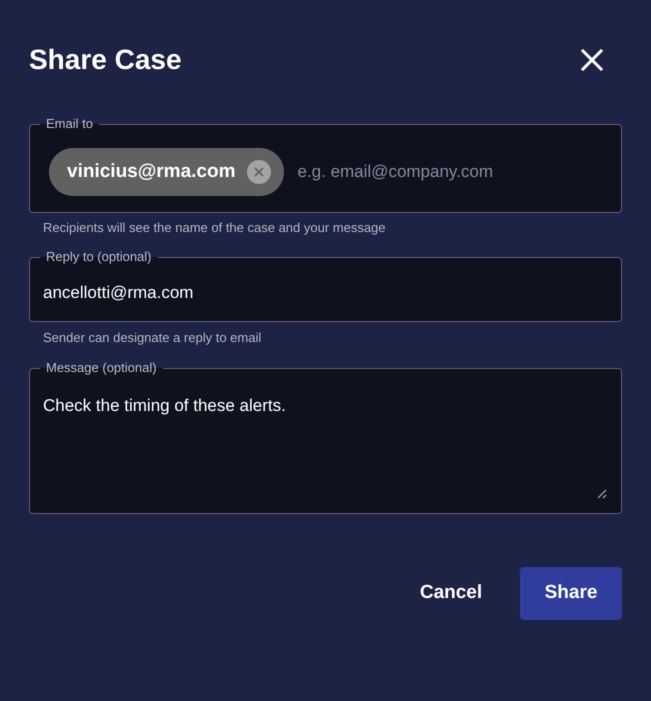 Image resolution: width=651 pixels, height=701 pixels. Describe the element at coordinates (151, 172) in the screenshot. I see `chip-label: vinicius@rma.com` at that location.